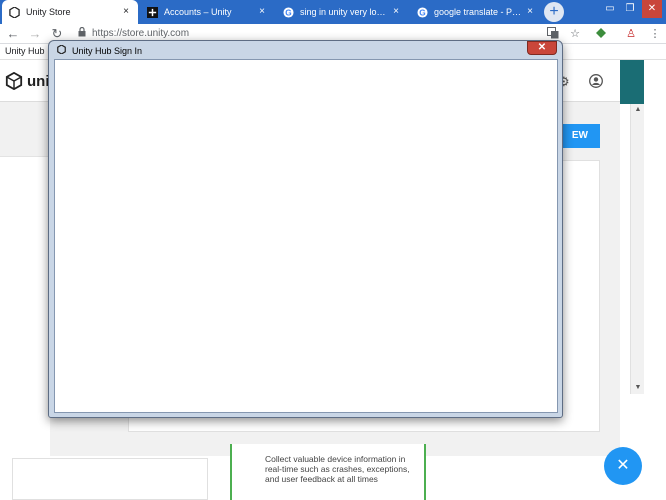  I want to click on translate-icon, so click(553, 34).